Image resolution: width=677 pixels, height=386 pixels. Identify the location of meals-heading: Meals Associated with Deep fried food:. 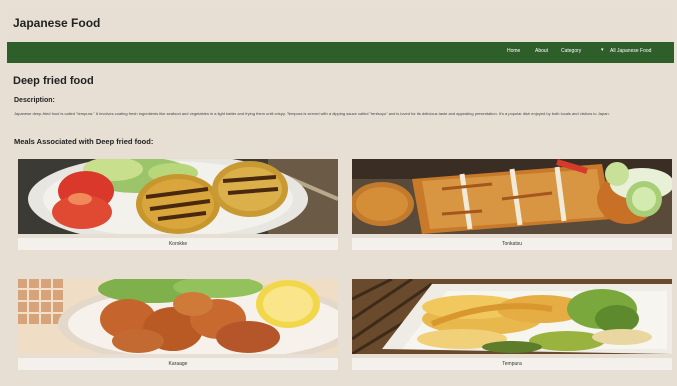
(84, 141).